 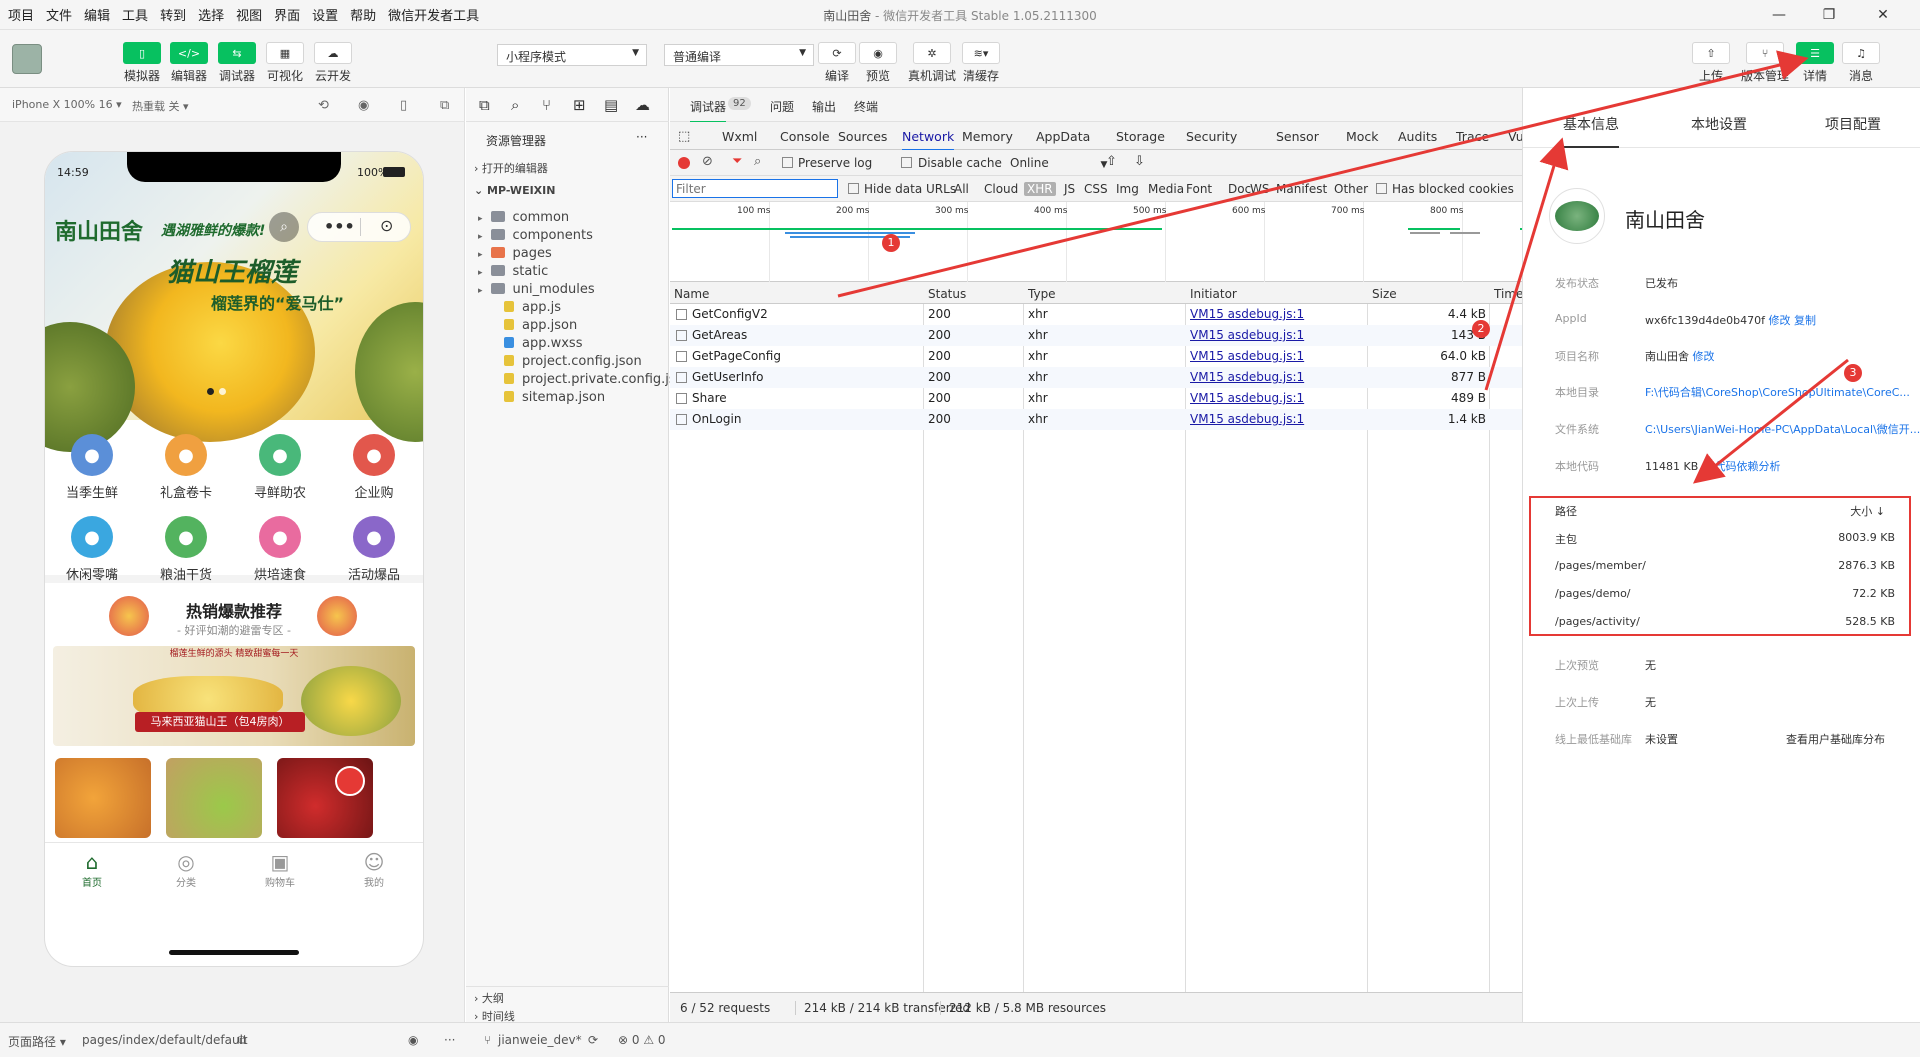 What do you see at coordinates (37, 1041) in the screenshot?
I see `page-path-select: 页面路径 ▾` at bounding box center [37, 1041].